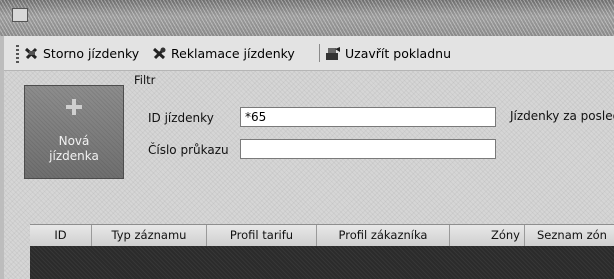 The image size is (614, 279). I want to click on reklamace-ticket-button: Reklamace jízdenky, so click(223, 53).